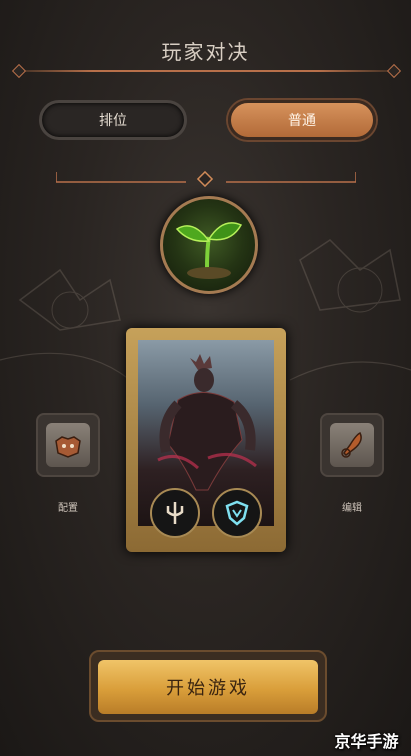 This screenshot has width=411, height=756. What do you see at coordinates (237, 513) in the screenshot?
I see `ice-crest-skill-icon` at bounding box center [237, 513].